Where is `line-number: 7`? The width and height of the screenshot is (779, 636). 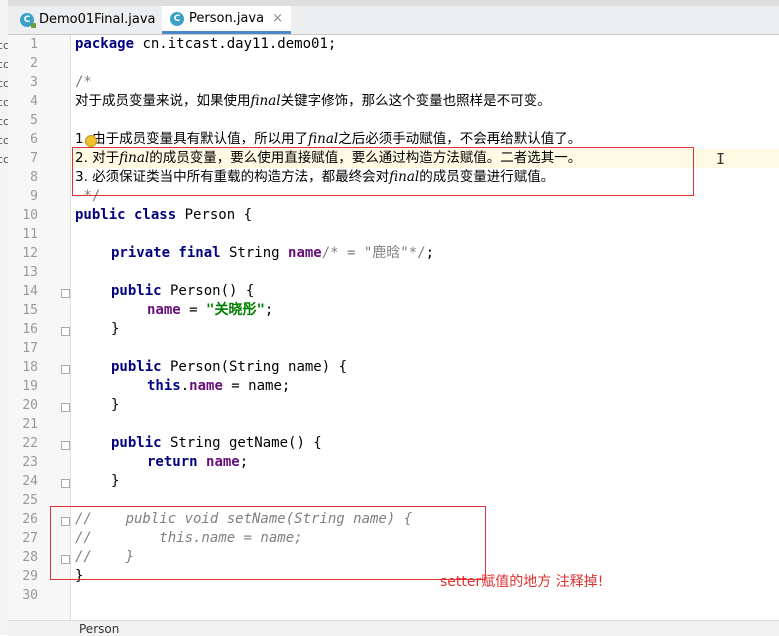
line-number: 7 is located at coordinates (34, 158).